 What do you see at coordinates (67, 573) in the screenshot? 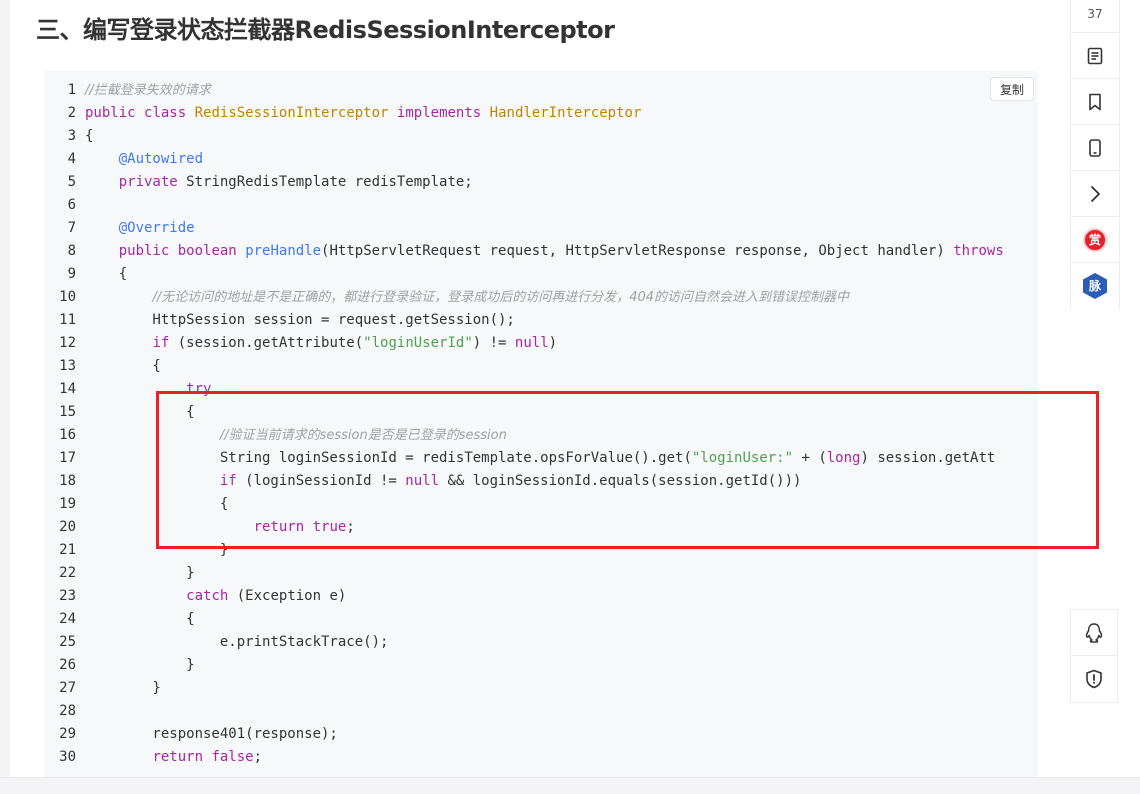
I see `line-number: 22` at bounding box center [67, 573].